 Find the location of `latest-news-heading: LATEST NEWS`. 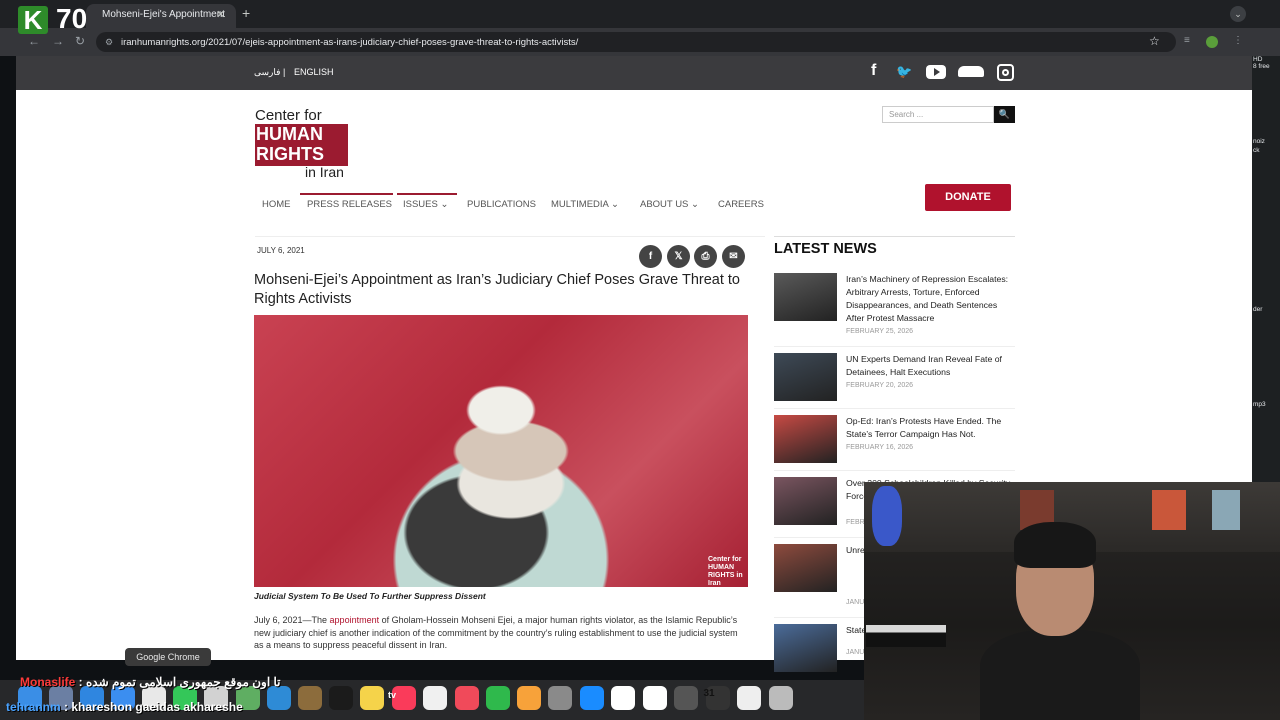

latest-news-heading: LATEST NEWS is located at coordinates (825, 249).